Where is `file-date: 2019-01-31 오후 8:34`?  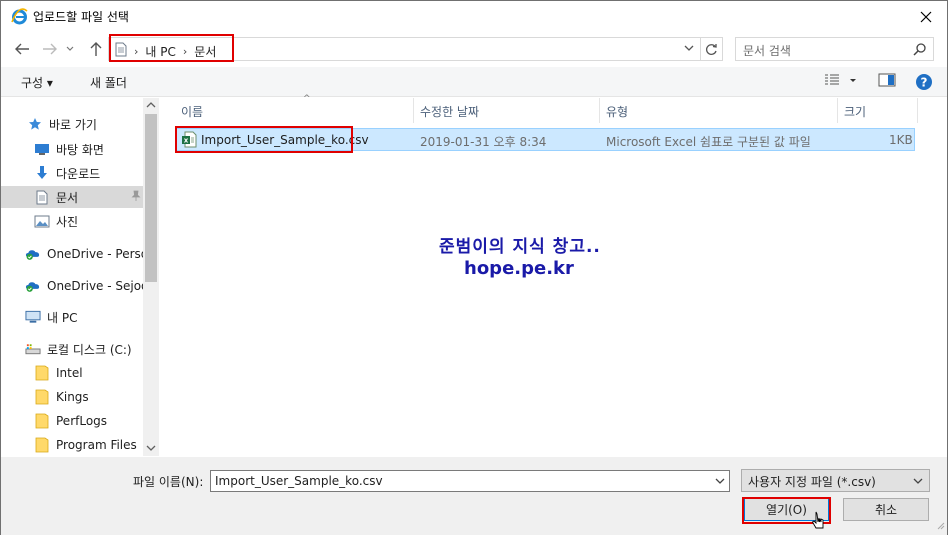 file-date: 2019-01-31 오후 8:34 is located at coordinates (483, 142).